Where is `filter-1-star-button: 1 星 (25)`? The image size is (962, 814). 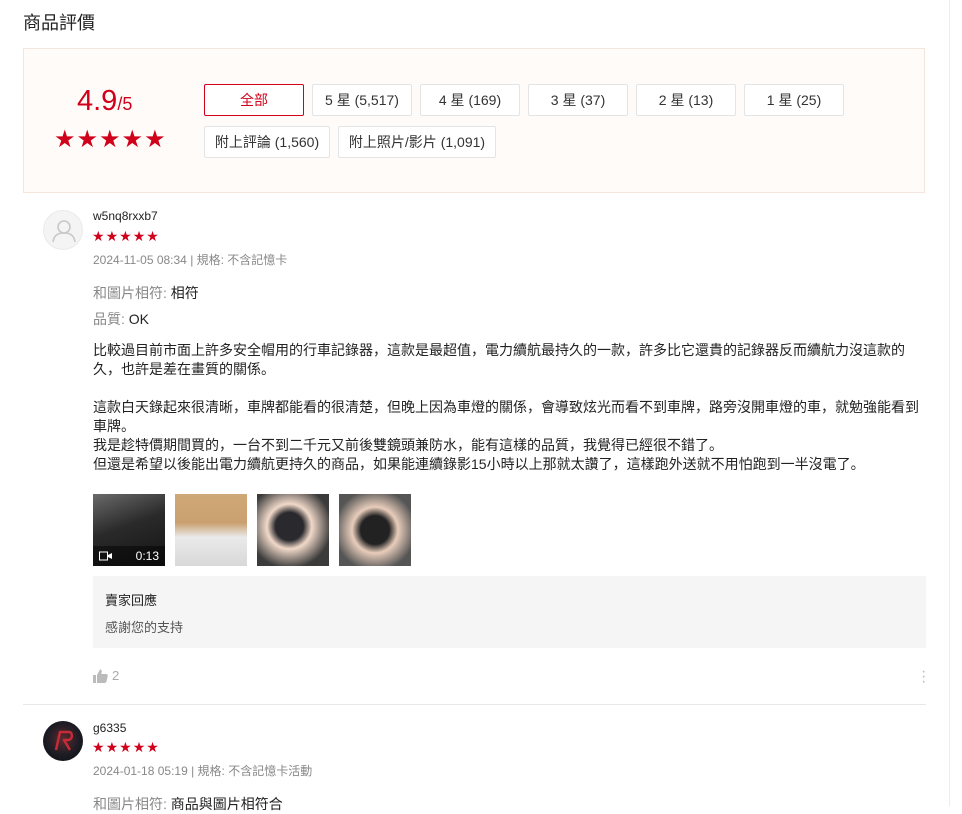 filter-1-star-button: 1 星 (25) is located at coordinates (794, 100).